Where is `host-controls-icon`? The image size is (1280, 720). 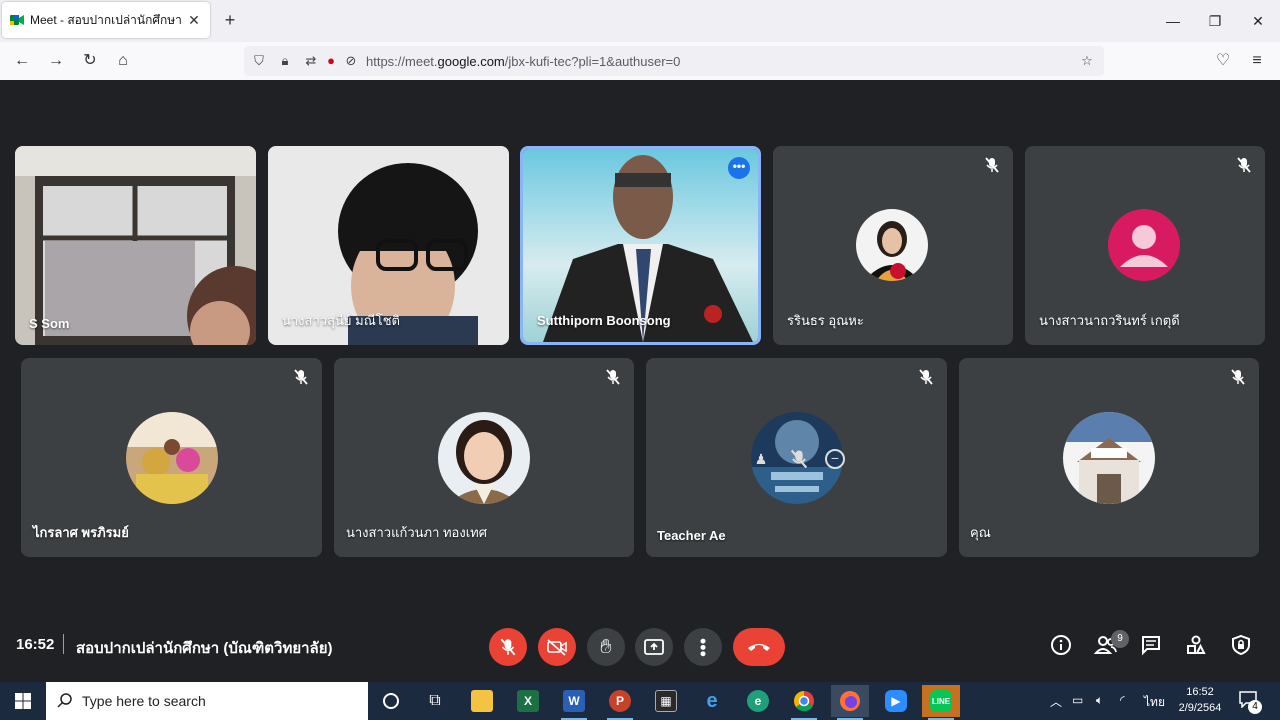
host-controls-icon is located at coordinates (1241, 645).